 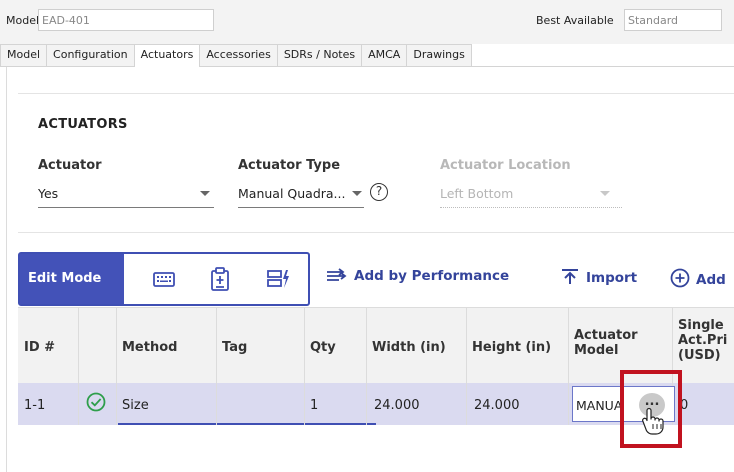 What do you see at coordinates (96, 402) in the screenshot?
I see `check-circle-icon` at bounding box center [96, 402].